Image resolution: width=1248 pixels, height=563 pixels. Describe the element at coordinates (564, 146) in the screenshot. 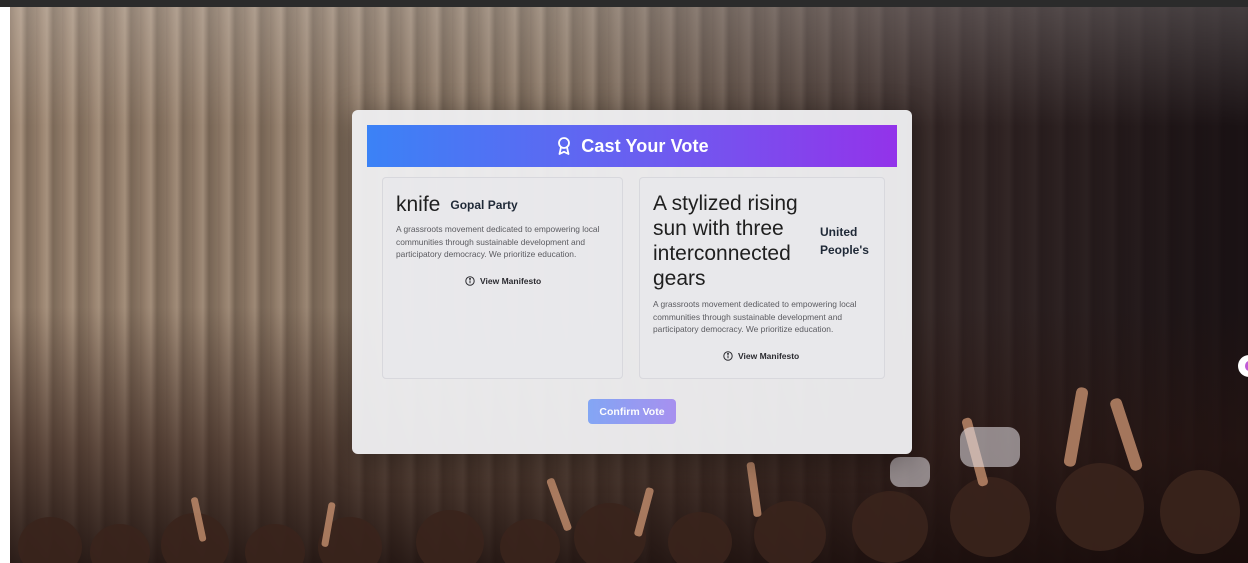

I see `award-ribbon-icon` at that location.